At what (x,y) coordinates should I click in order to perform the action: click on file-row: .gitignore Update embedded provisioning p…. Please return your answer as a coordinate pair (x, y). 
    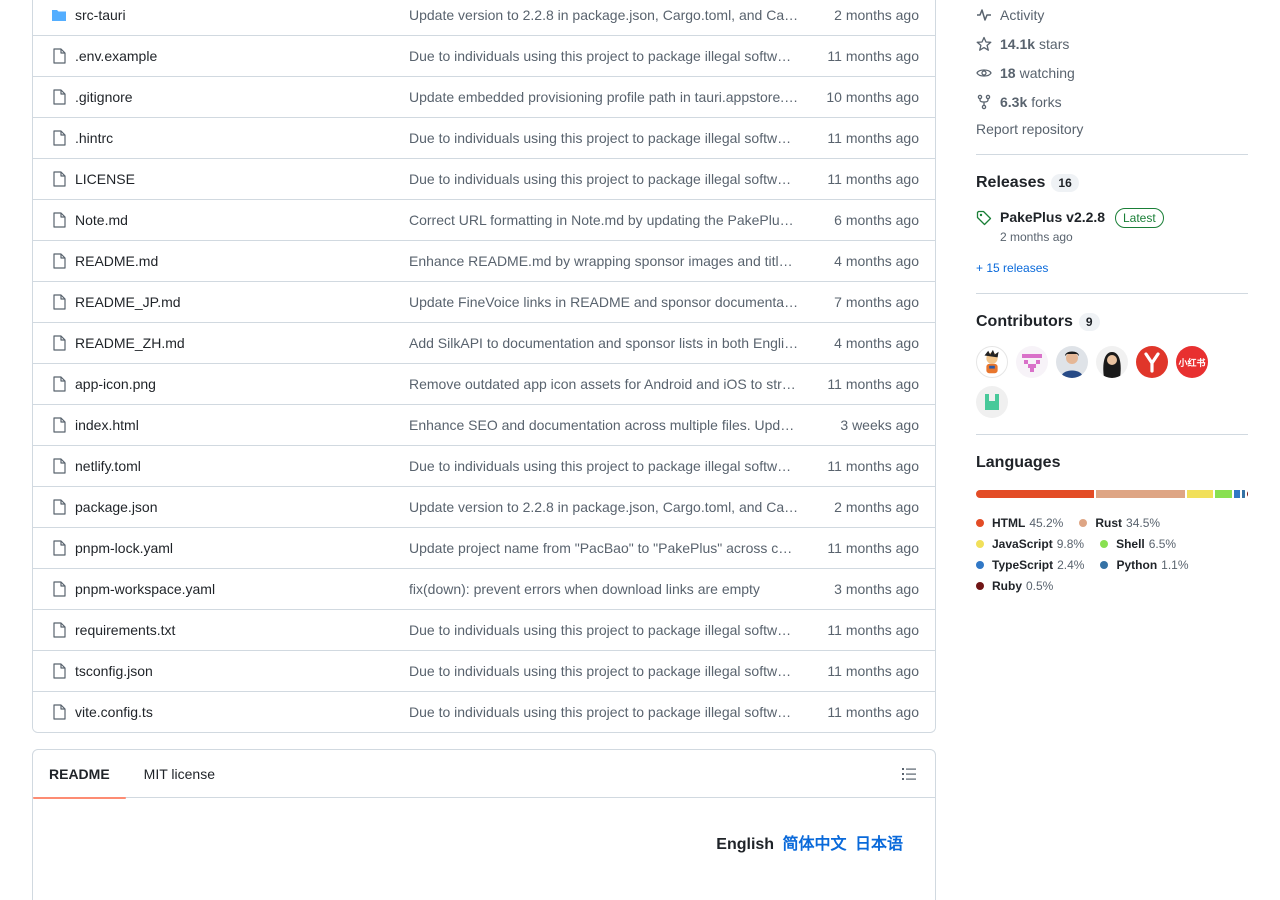
    Looking at the image, I should click on (484, 96).